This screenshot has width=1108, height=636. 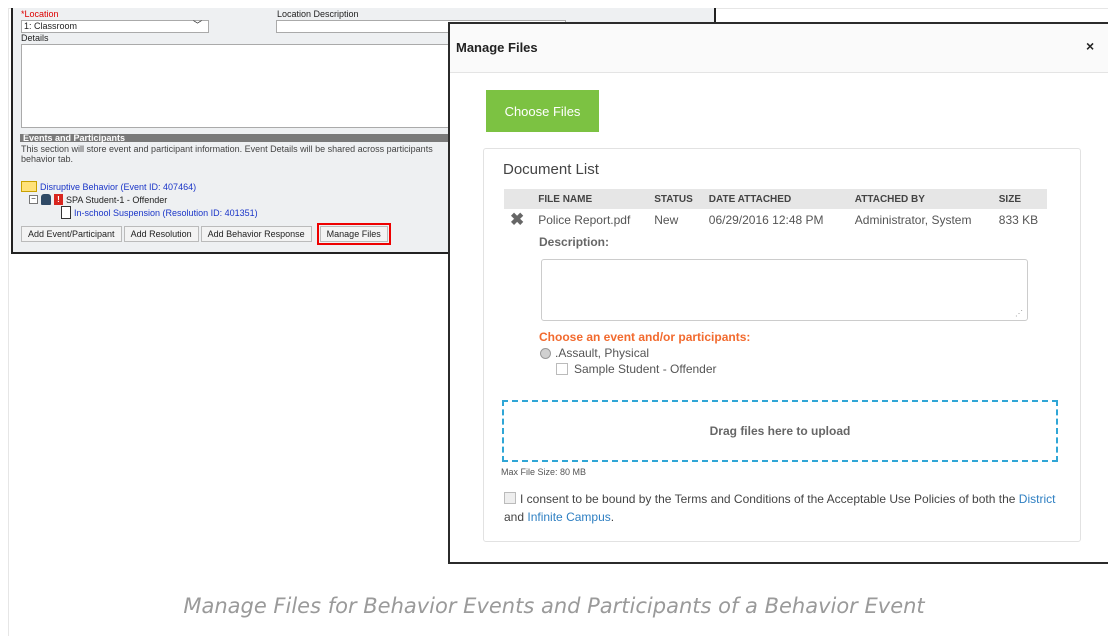 I want to click on column-header-file-name: FILE NAME, so click(x=588, y=199).